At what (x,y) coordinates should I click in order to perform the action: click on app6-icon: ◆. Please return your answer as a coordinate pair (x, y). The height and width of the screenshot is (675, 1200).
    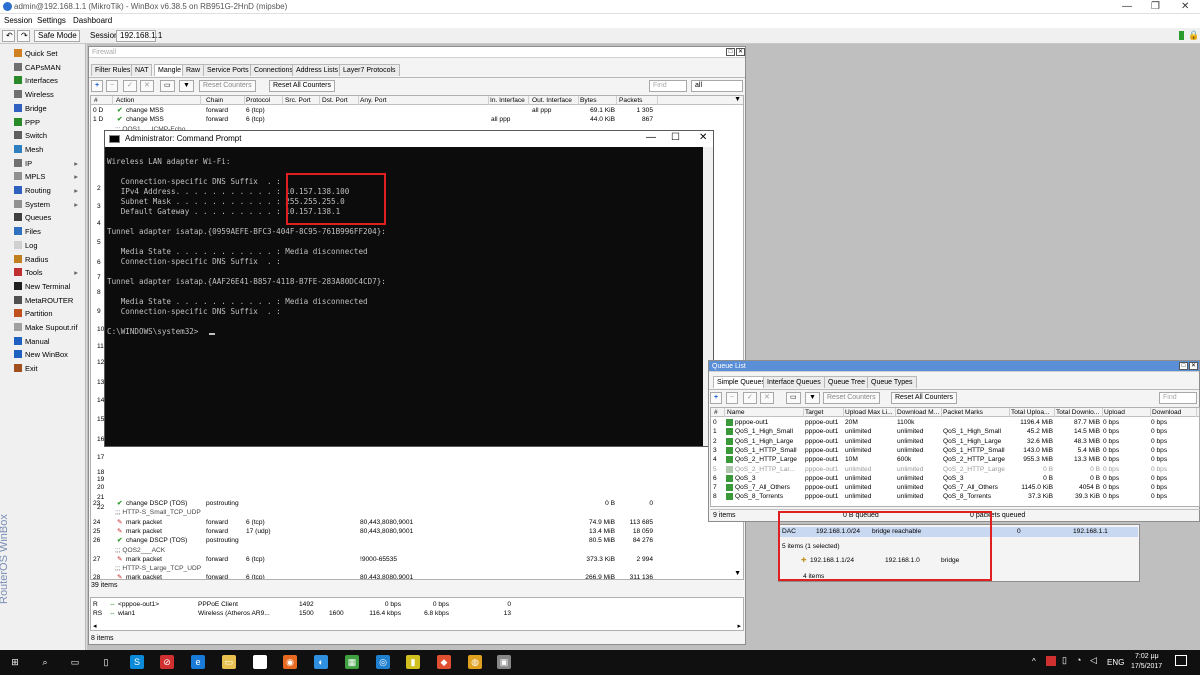
    Looking at the image, I should click on (444, 662).